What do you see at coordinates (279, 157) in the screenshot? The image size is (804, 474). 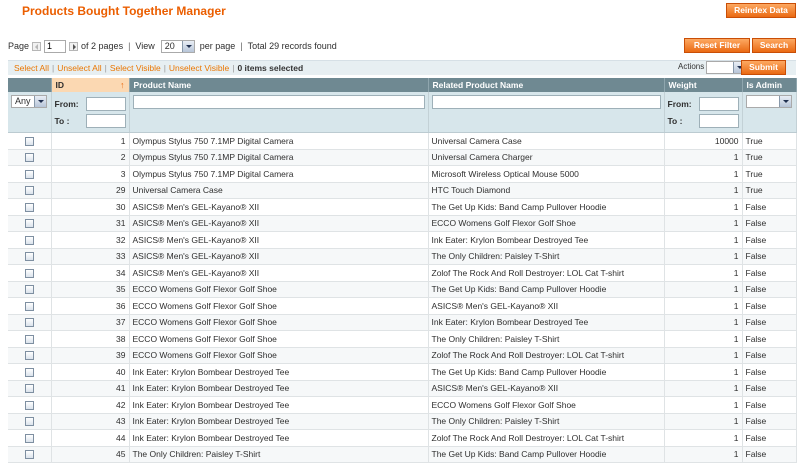 I see `row-product-name: Olympus Stylus 750 7.1MP Digital Camera` at bounding box center [279, 157].